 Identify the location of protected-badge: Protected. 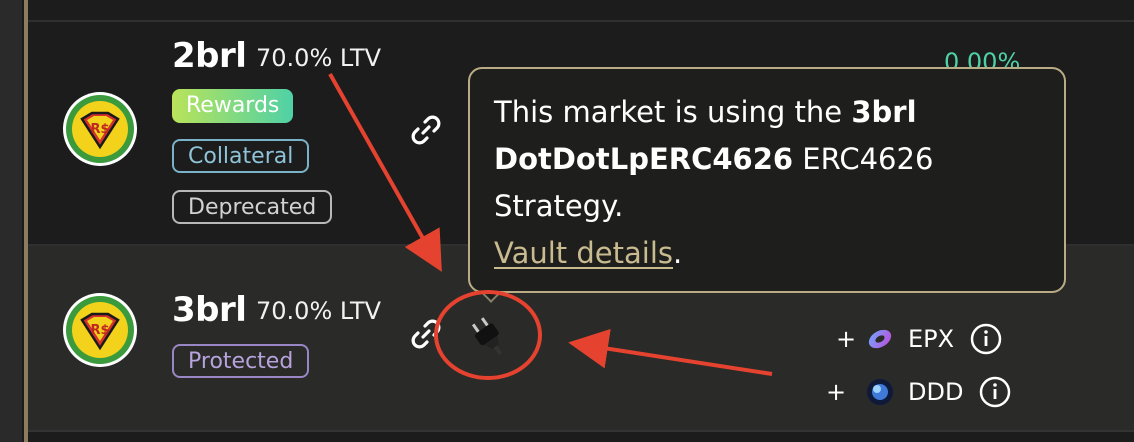
(241, 361).